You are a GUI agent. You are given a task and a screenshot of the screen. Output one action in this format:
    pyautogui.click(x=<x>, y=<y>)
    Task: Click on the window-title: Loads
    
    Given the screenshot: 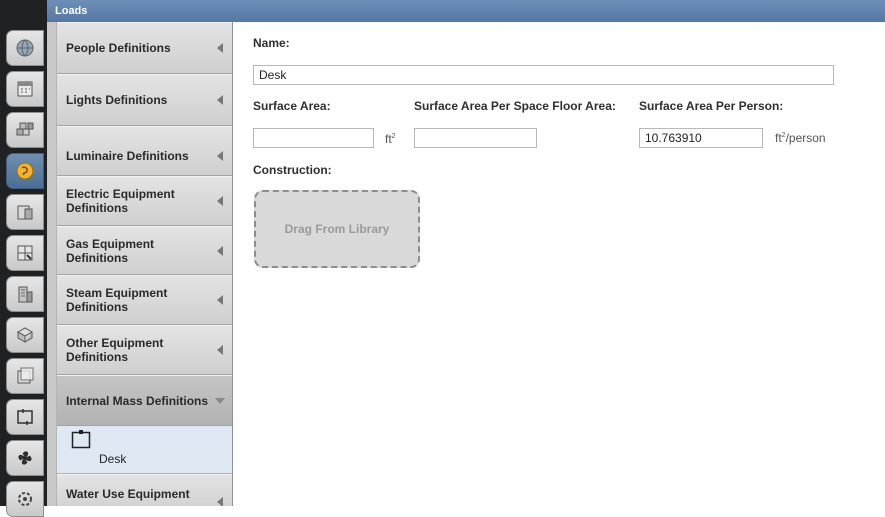 What is the action you would take?
    pyautogui.click(x=466, y=11)
    